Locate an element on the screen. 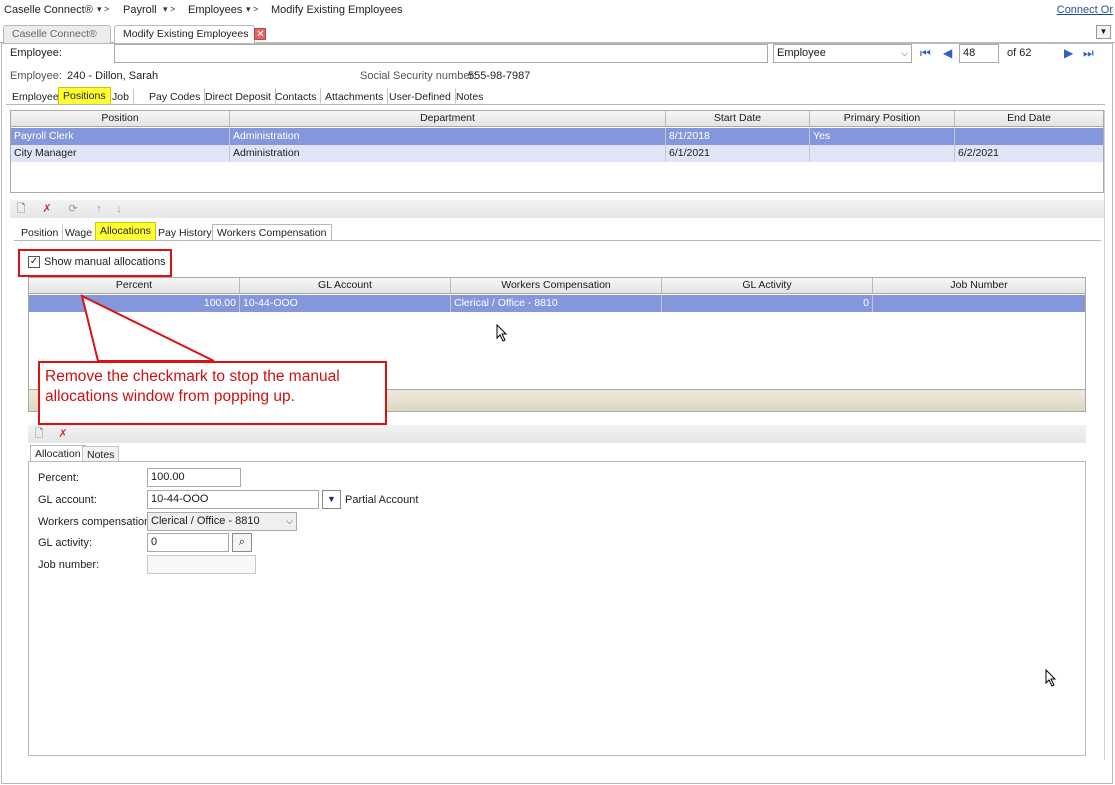  column-header: Position is located at coordinates (120, 119).